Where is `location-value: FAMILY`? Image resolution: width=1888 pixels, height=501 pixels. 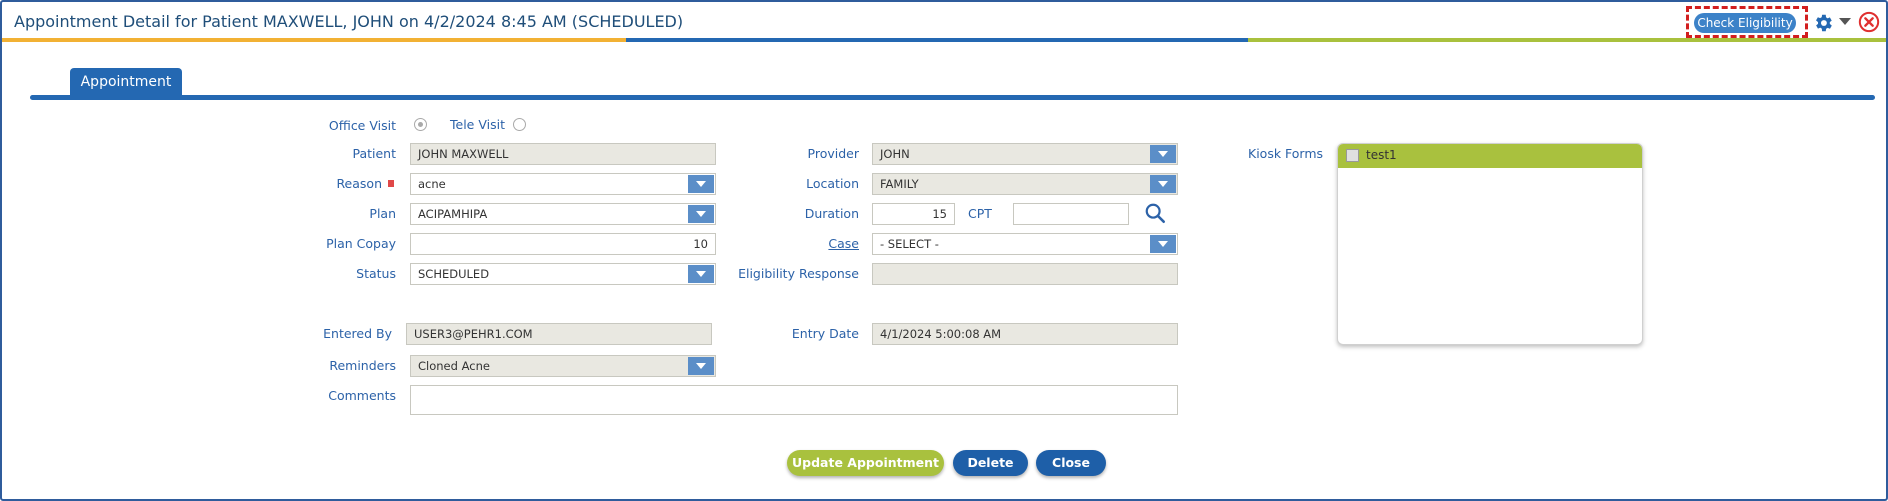 location-value: FAMILY is located at coordinates (899, 184).